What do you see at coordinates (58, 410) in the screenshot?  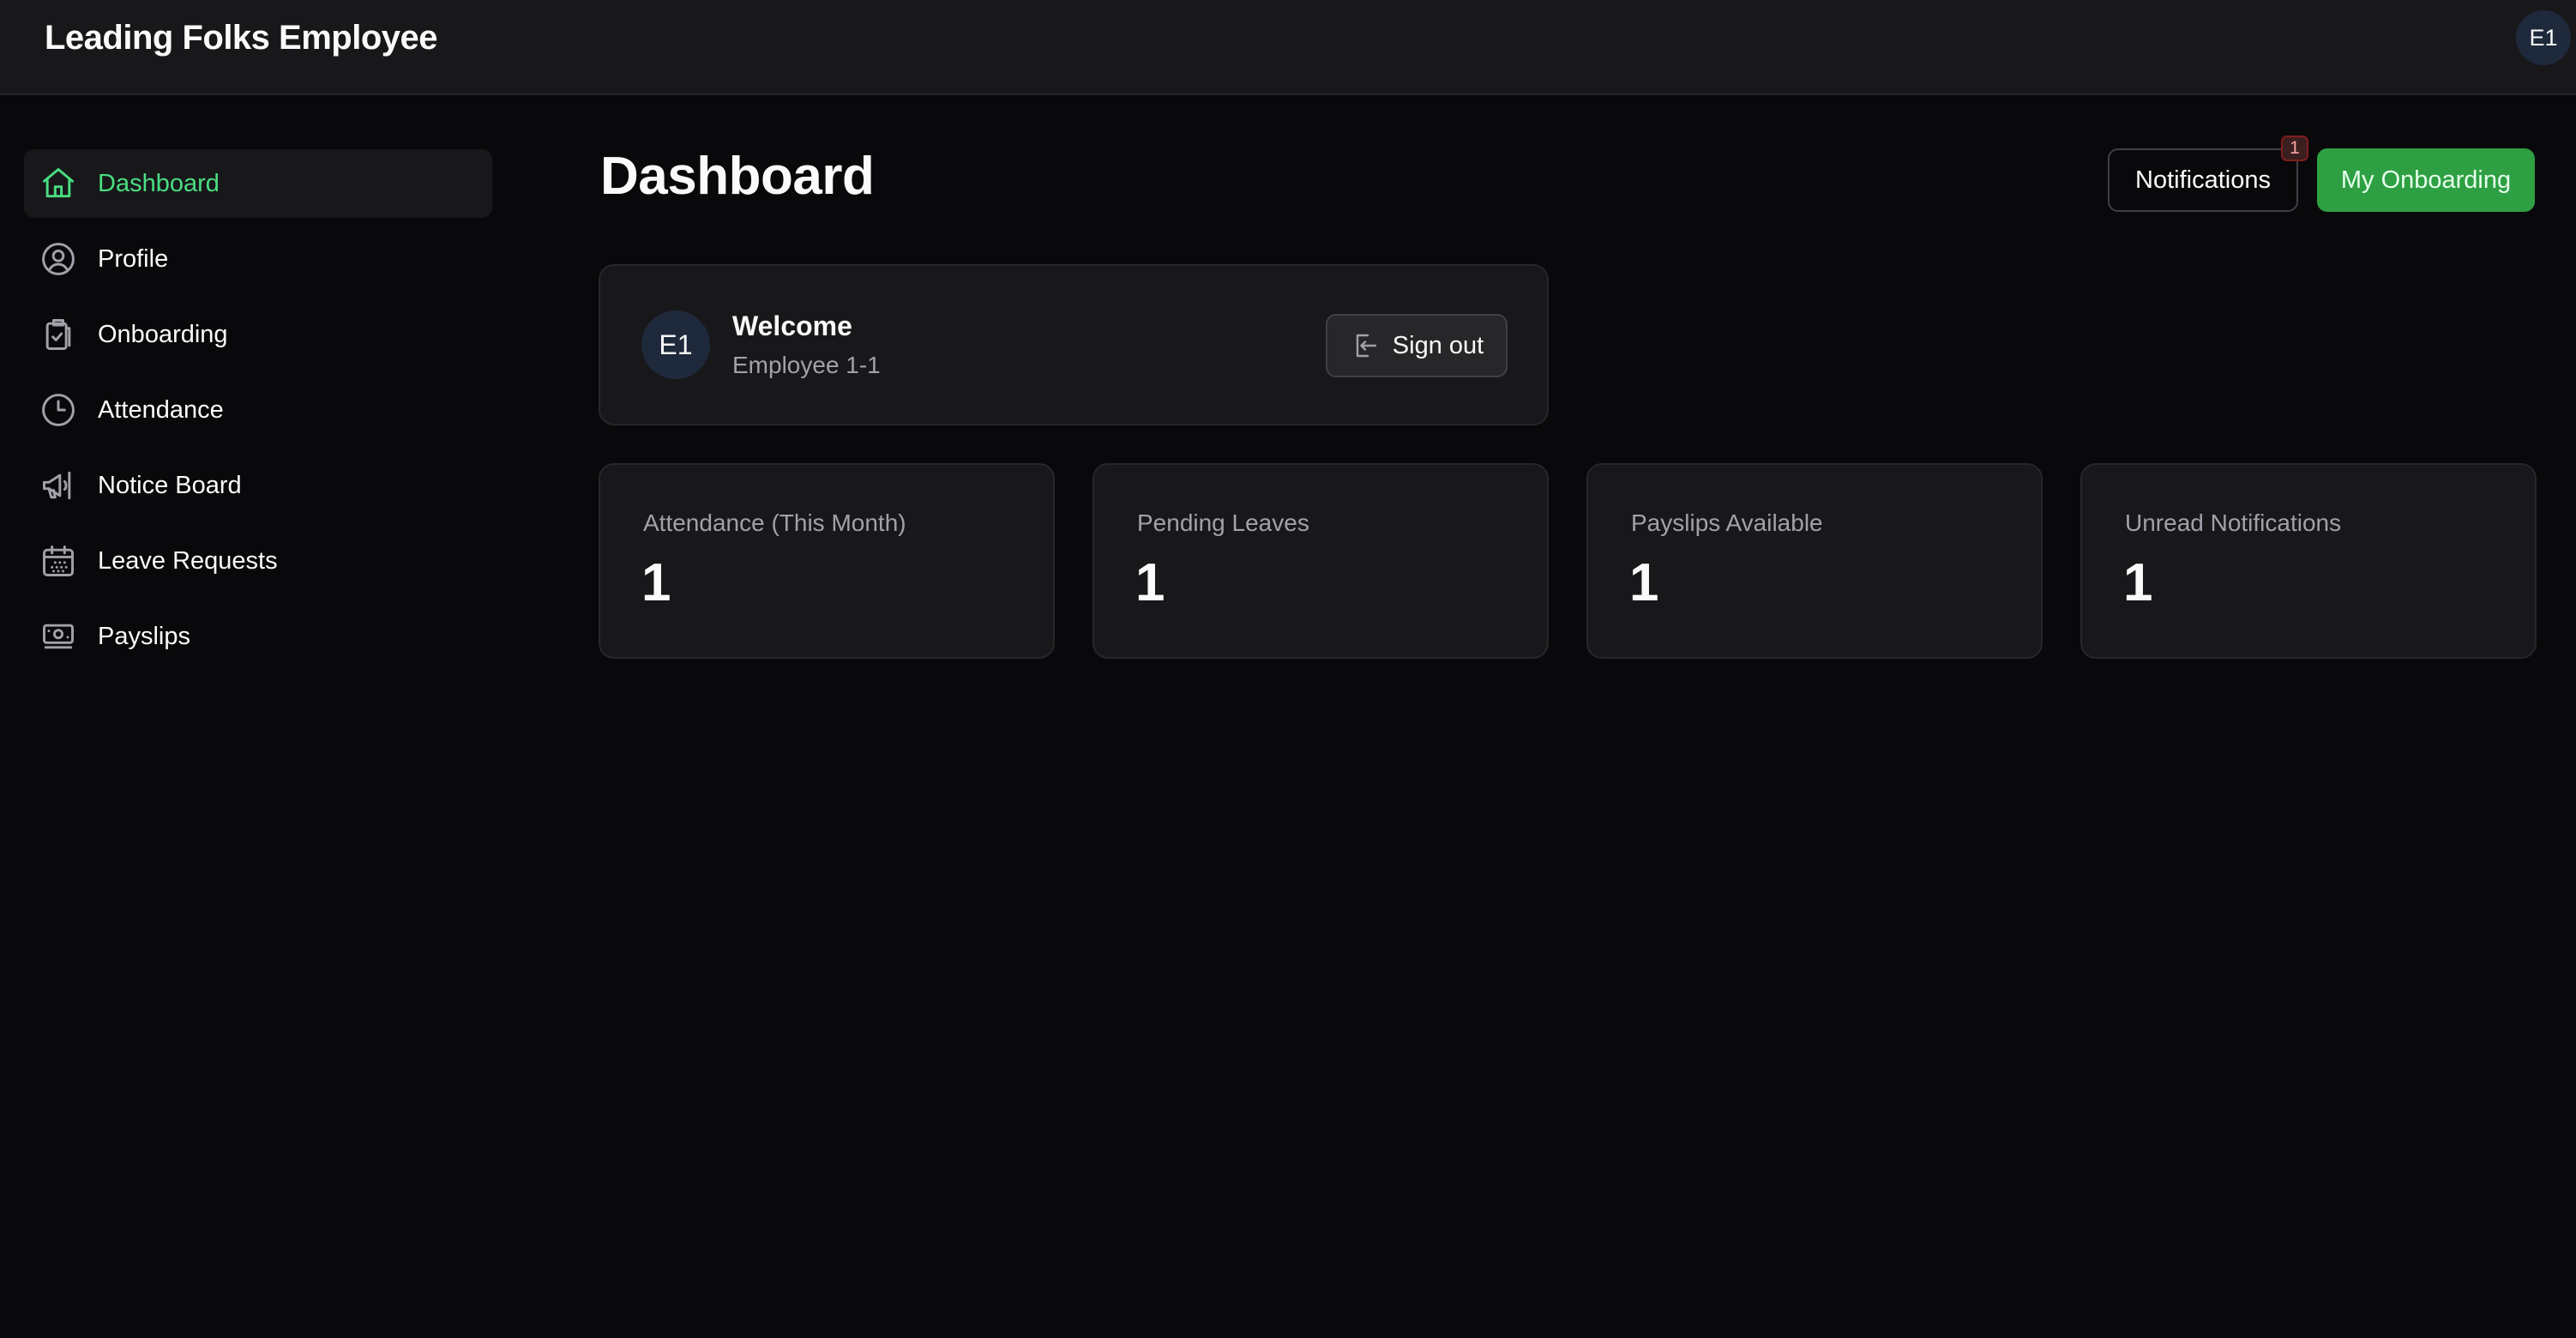 I see `clock-icon` at bounding box center [58, 410].